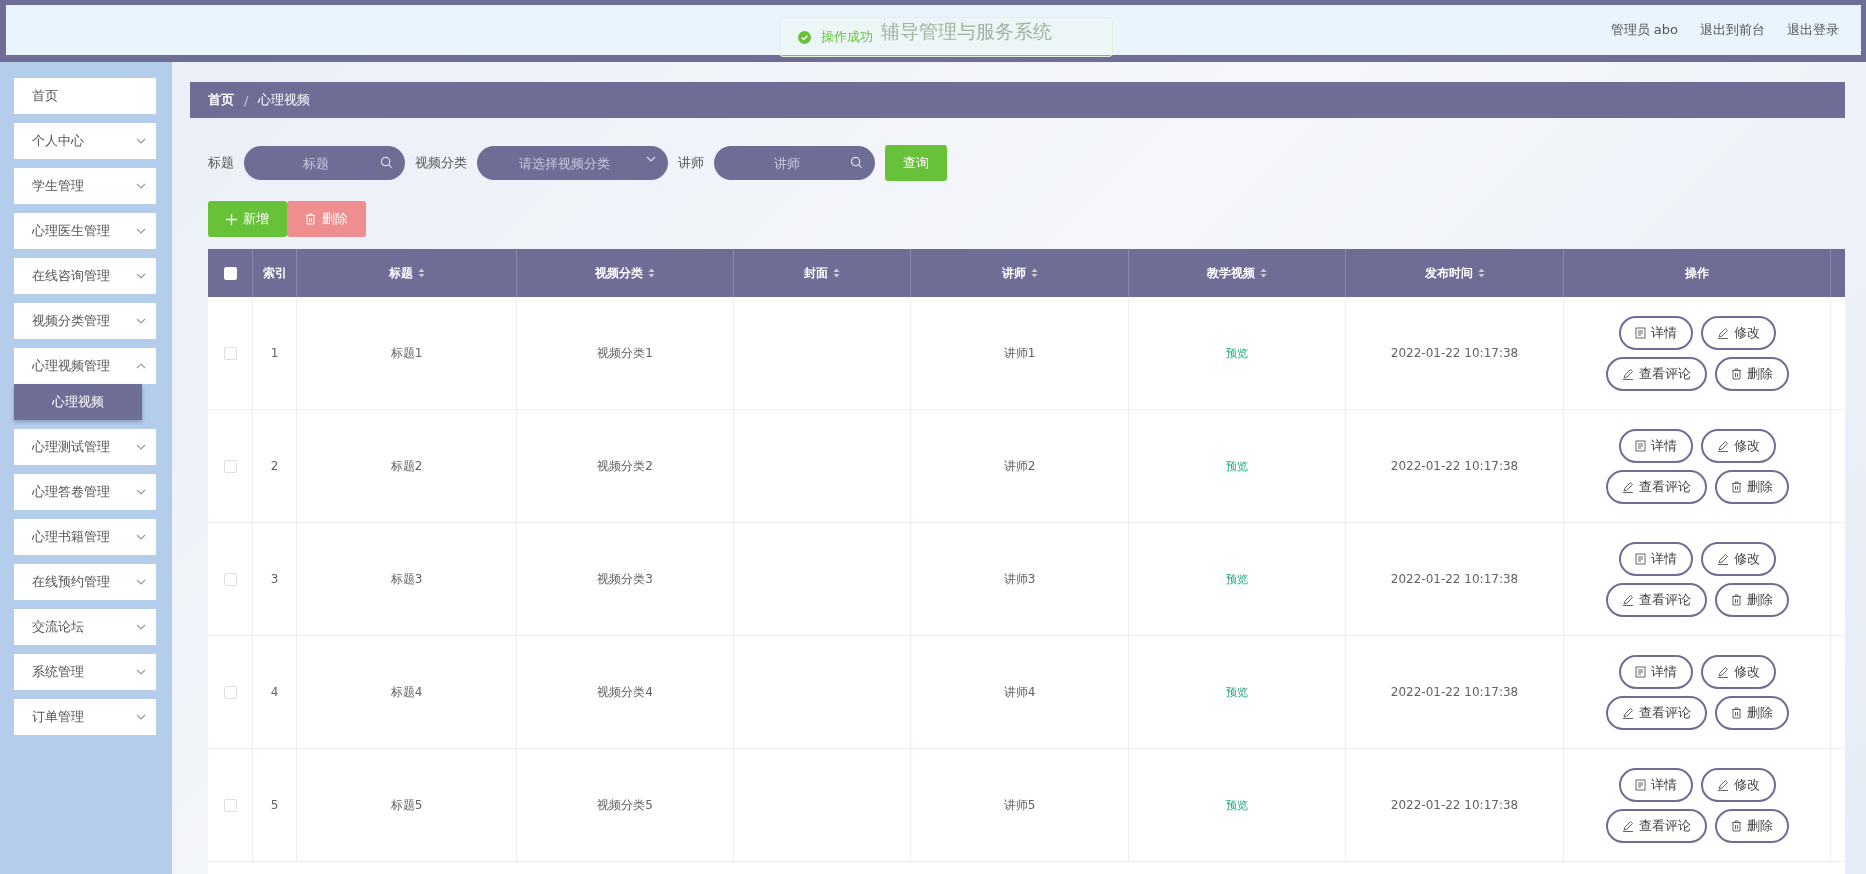  What do you see at coordinates (85, 492) in the screenshot?
I see `sidebar-item: 心理答卷管理` at bounding box center [85, 492].